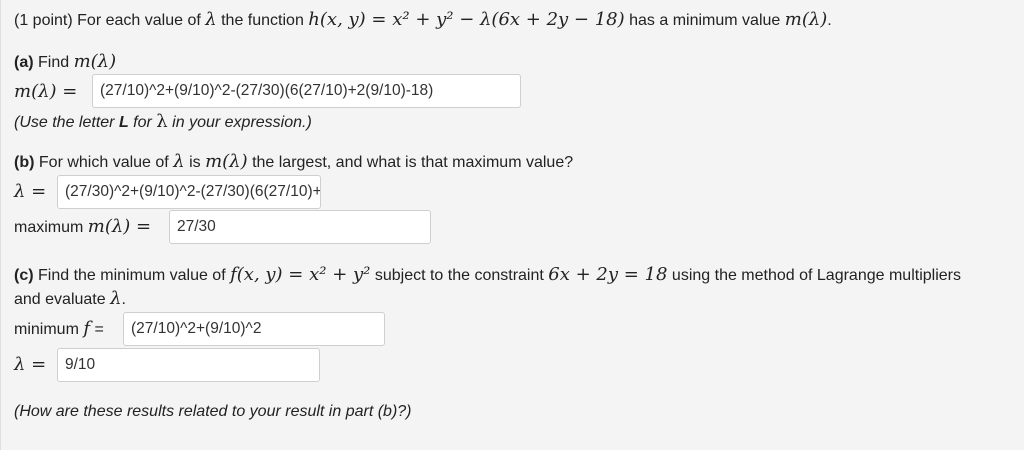 The width and height of the screenshot is (1024, 450). Describe the element at coordinates (816, 275) in the screenshot. I see `part-c-text-c: using the method of Lagrange multipliers` at that location.